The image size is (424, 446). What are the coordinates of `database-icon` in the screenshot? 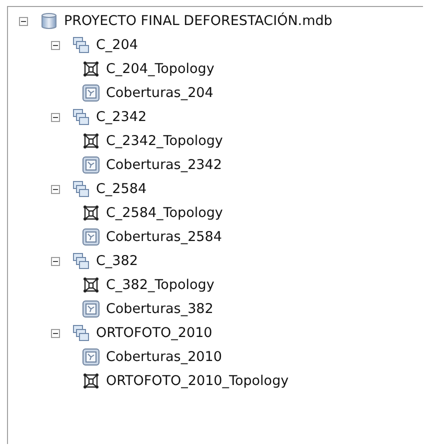 It's located at (49, 21).